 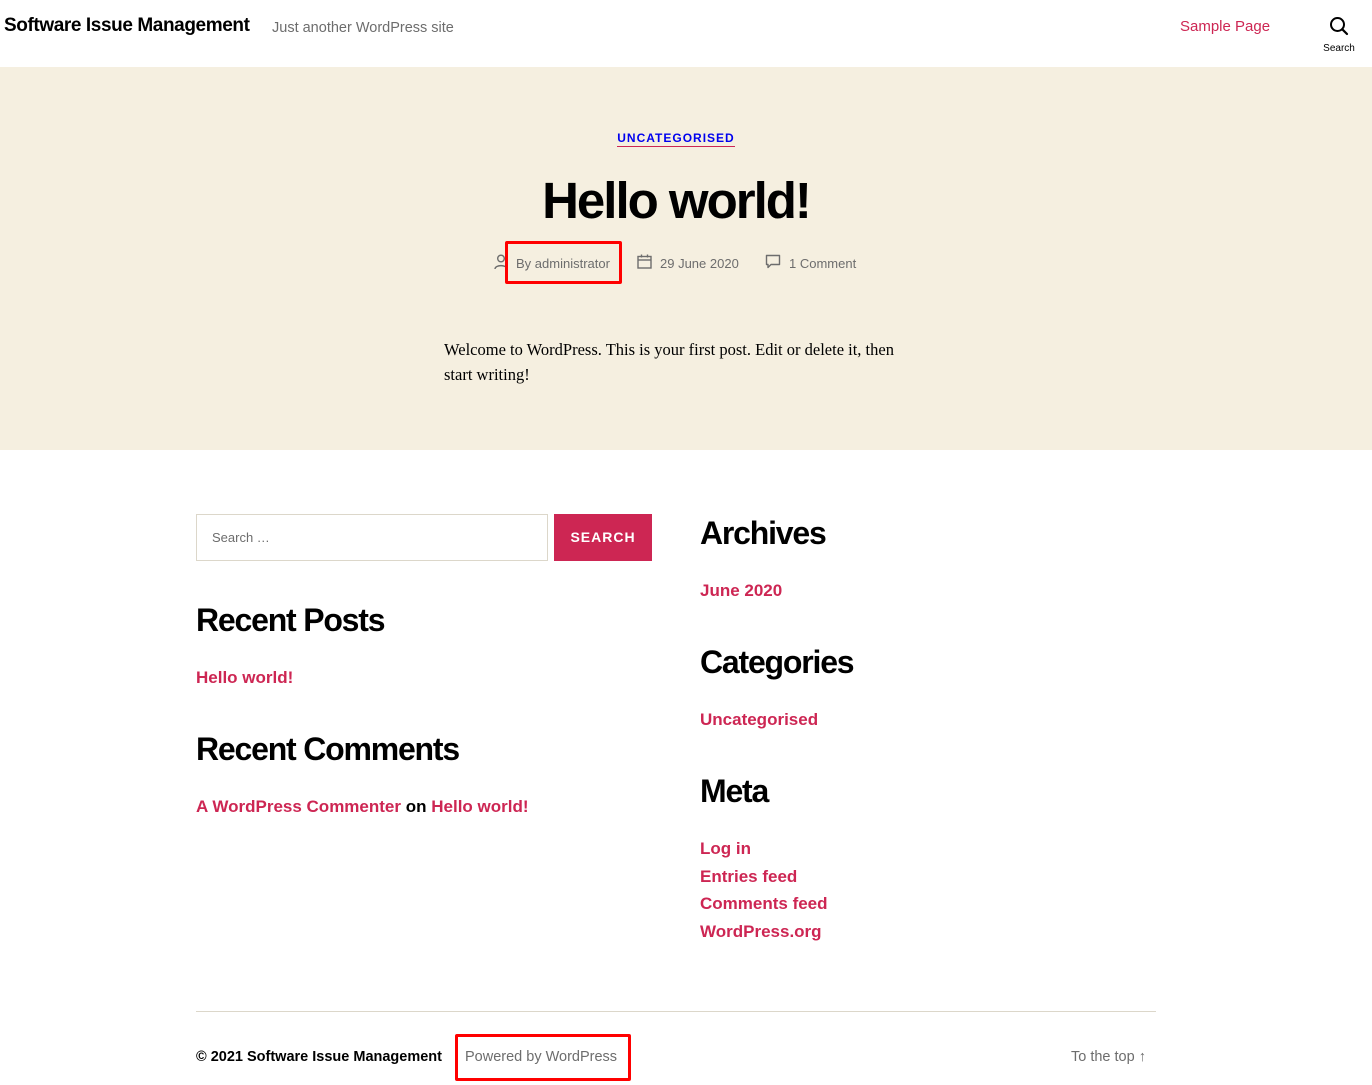 I want to click on author-highlight-box, so click(x=563, y=262).